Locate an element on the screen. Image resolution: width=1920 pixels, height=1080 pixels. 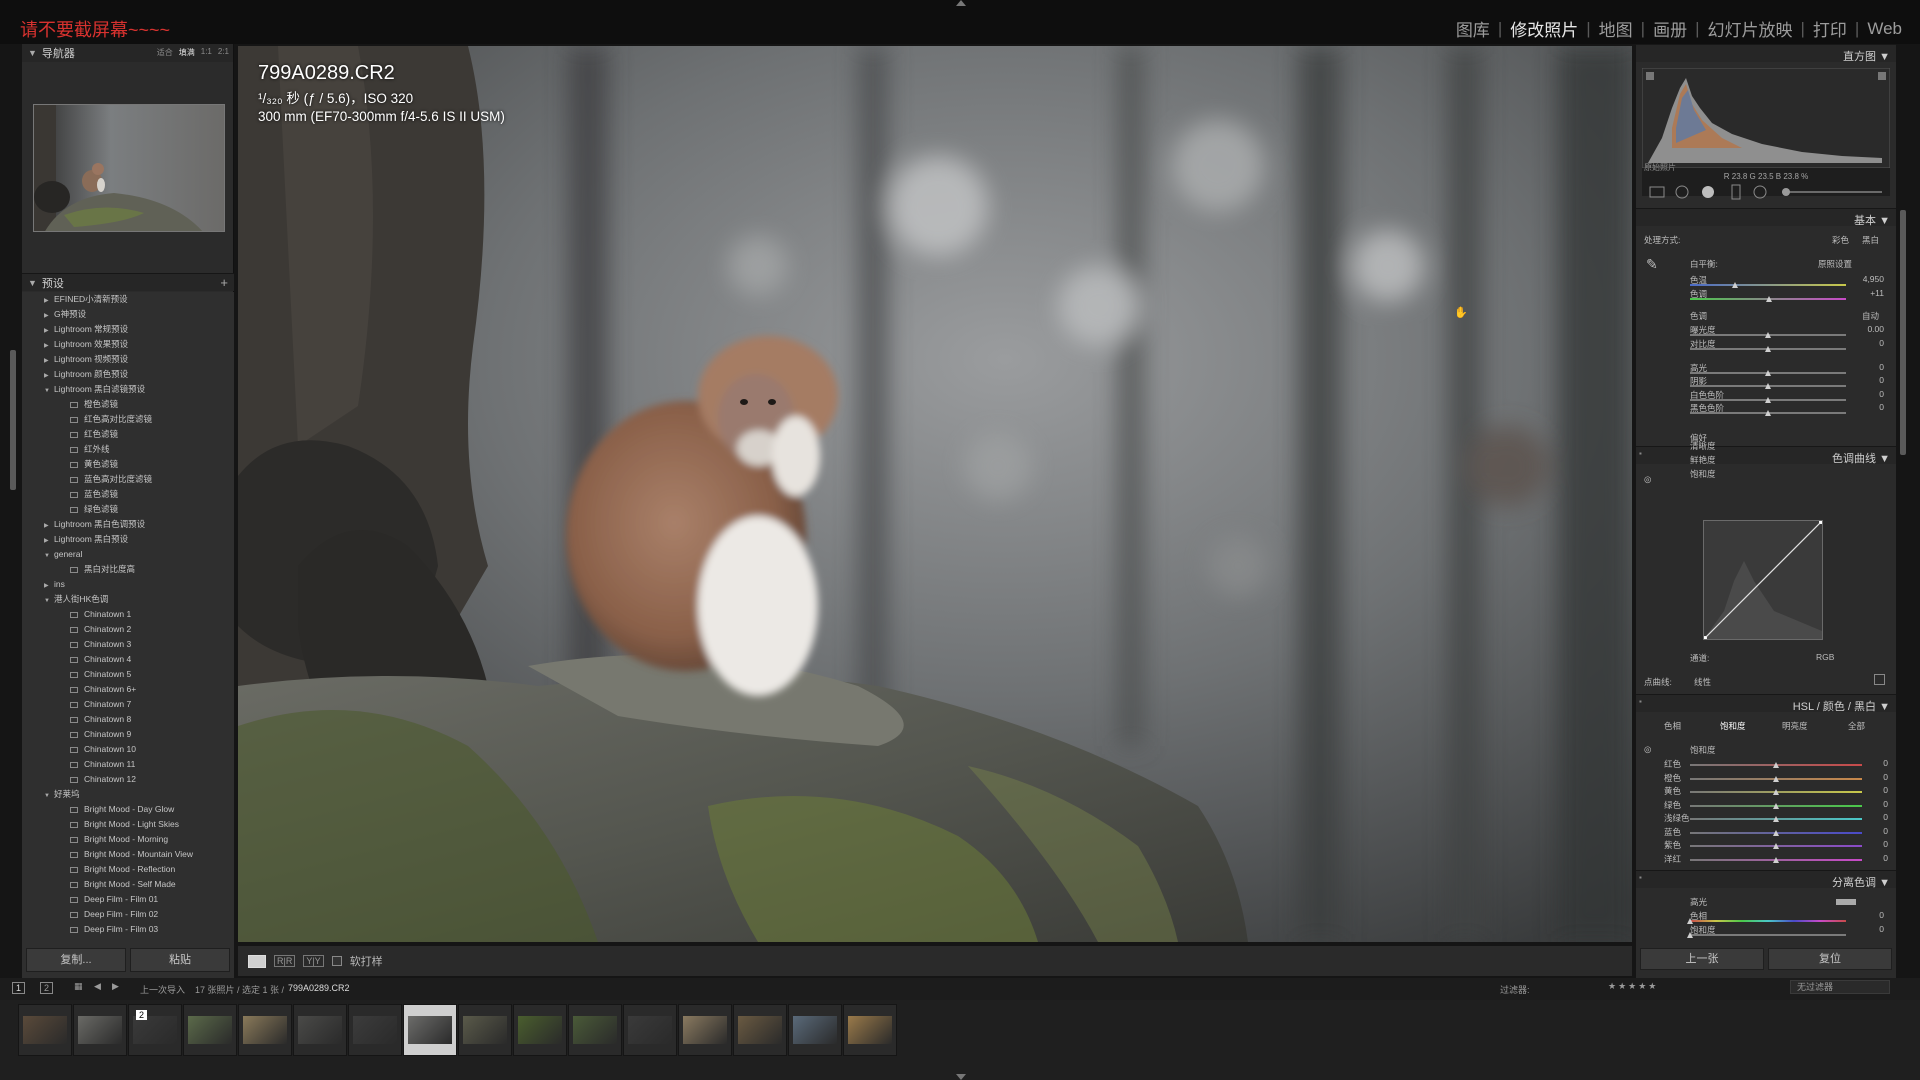
before-after-icon: R|R is located at coordinates (285, 961).